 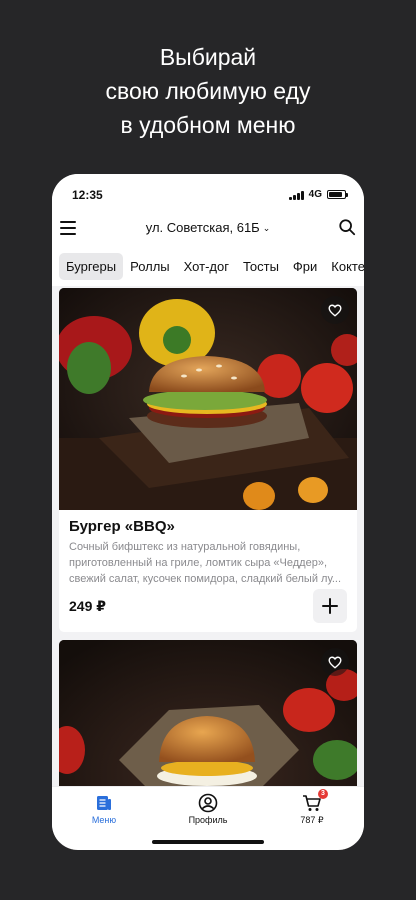 I want to click on menu-book-icon, so click(x=104, y=803).